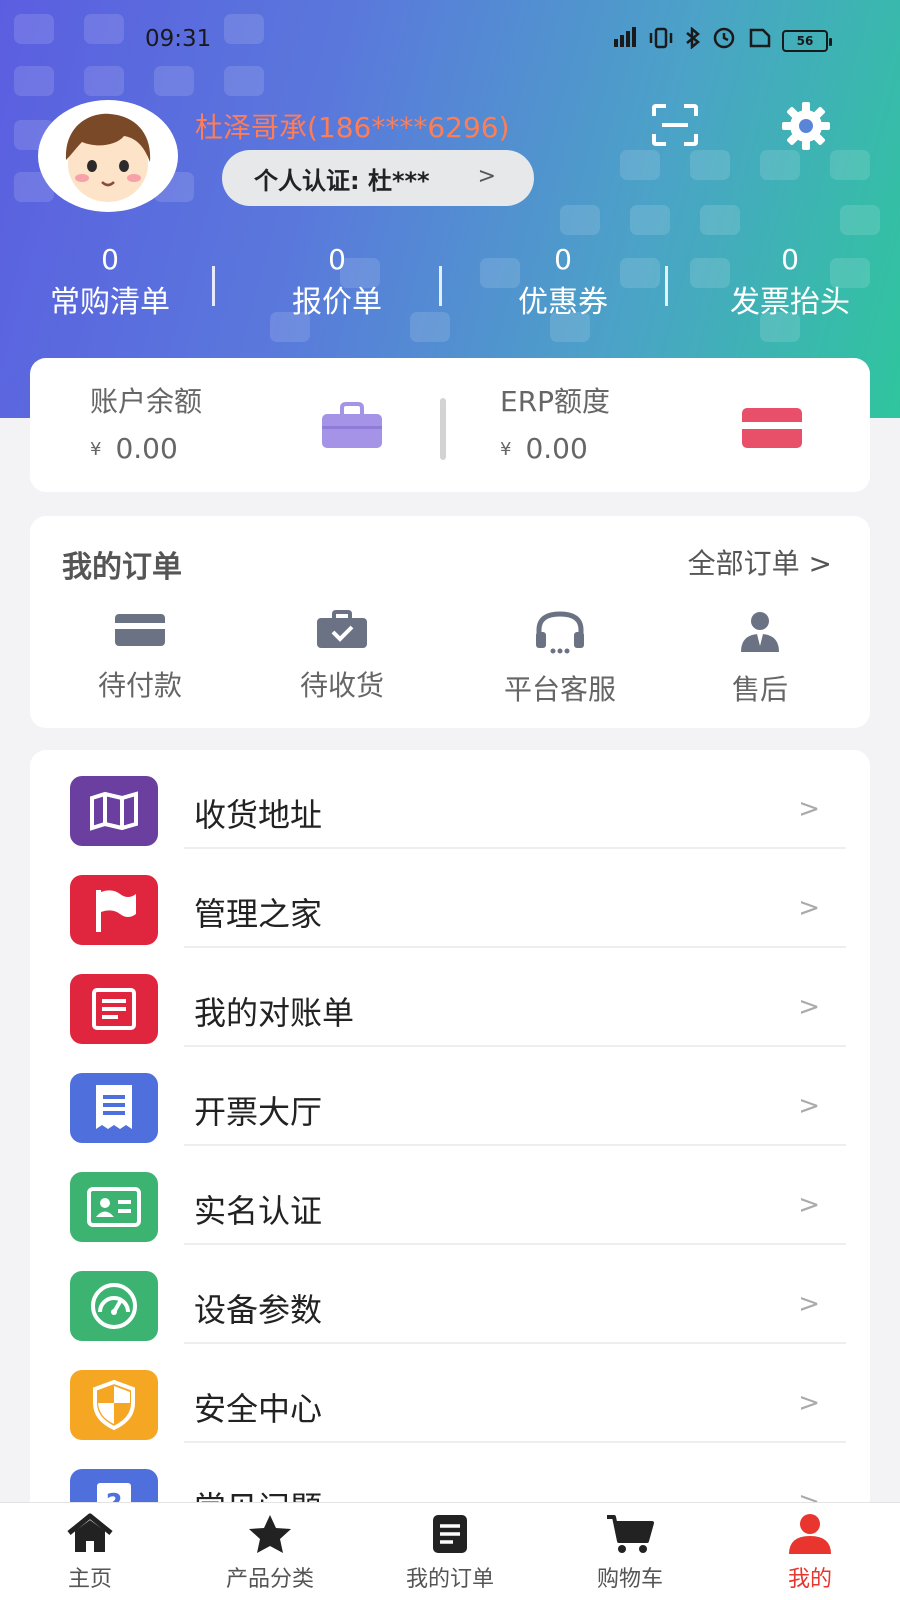 This screenshot has width=900, height=1600. Describe the element at coordinates (258, 1310) in the screenshot. I see `menu-label: 设备参数` at that location.